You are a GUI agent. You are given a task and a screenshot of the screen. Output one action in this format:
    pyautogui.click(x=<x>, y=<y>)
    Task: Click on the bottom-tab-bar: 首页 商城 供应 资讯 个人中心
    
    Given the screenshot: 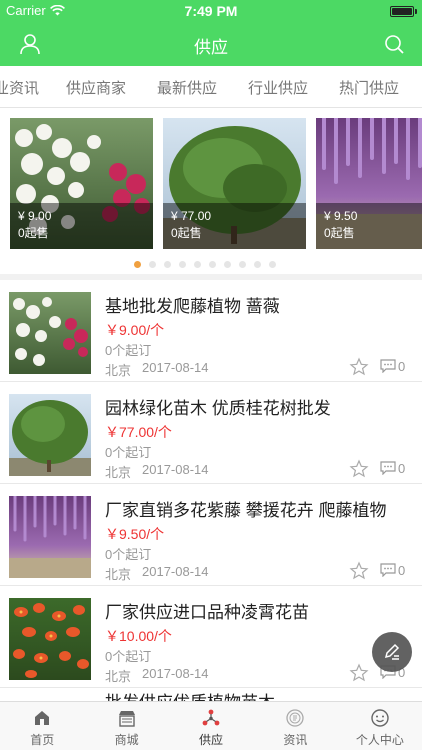 What is the action you would take?
    pyautogui.click(x=211, y=725)
    